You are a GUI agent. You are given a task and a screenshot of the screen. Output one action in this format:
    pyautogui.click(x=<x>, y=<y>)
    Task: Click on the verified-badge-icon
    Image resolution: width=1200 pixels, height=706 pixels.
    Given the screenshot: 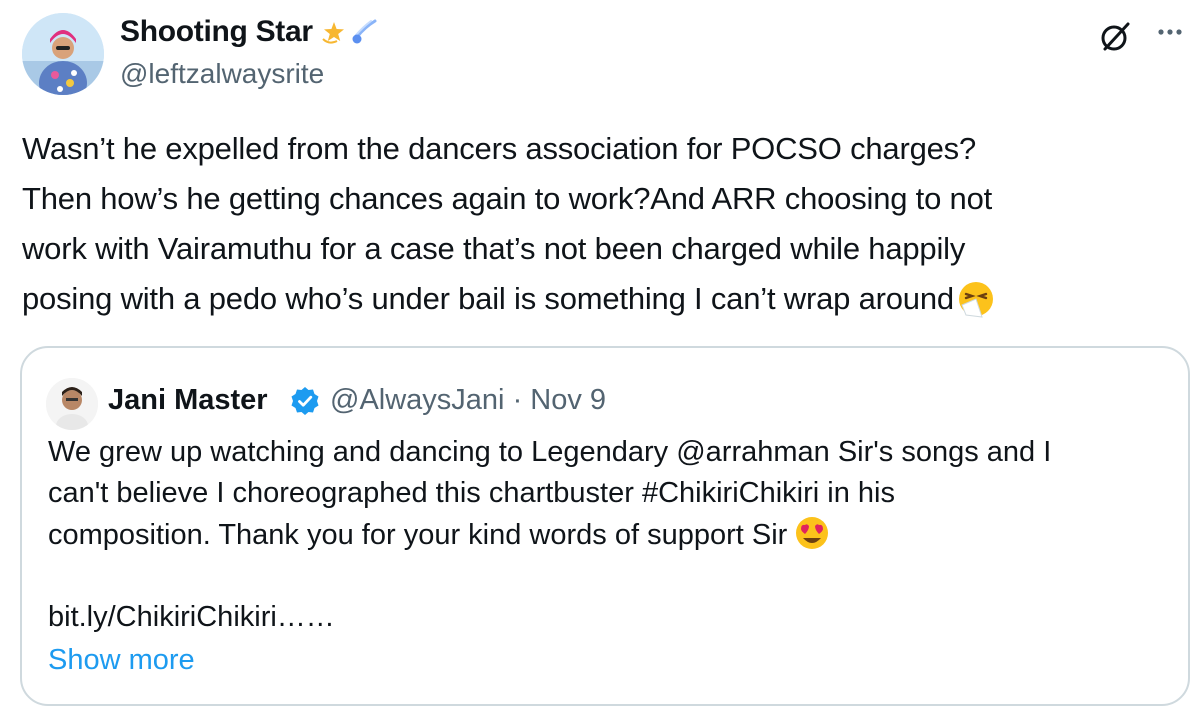 What is the action you would take?
    pyautogui.click(x=305, y=401)
    